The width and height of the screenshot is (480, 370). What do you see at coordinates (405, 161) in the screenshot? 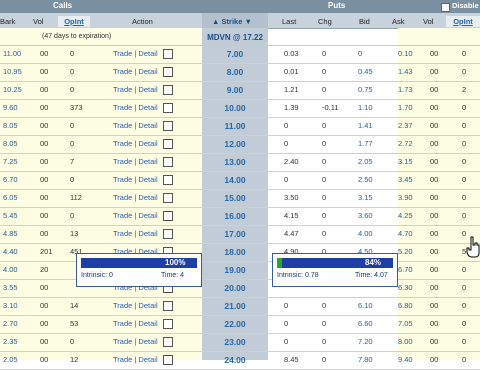
I see `put-ask: 3.15` at bounding box center [405, 161].